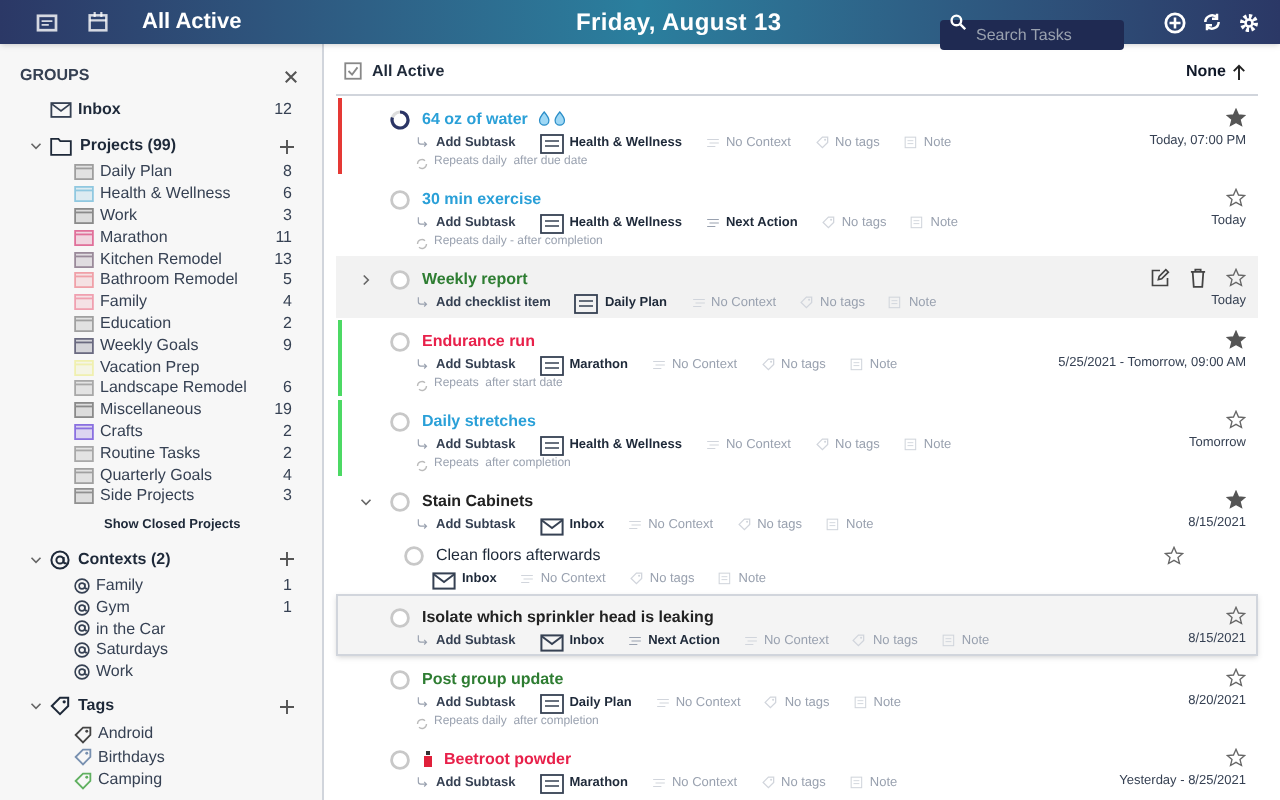  I want to click on search-icon, so click(958, 22).